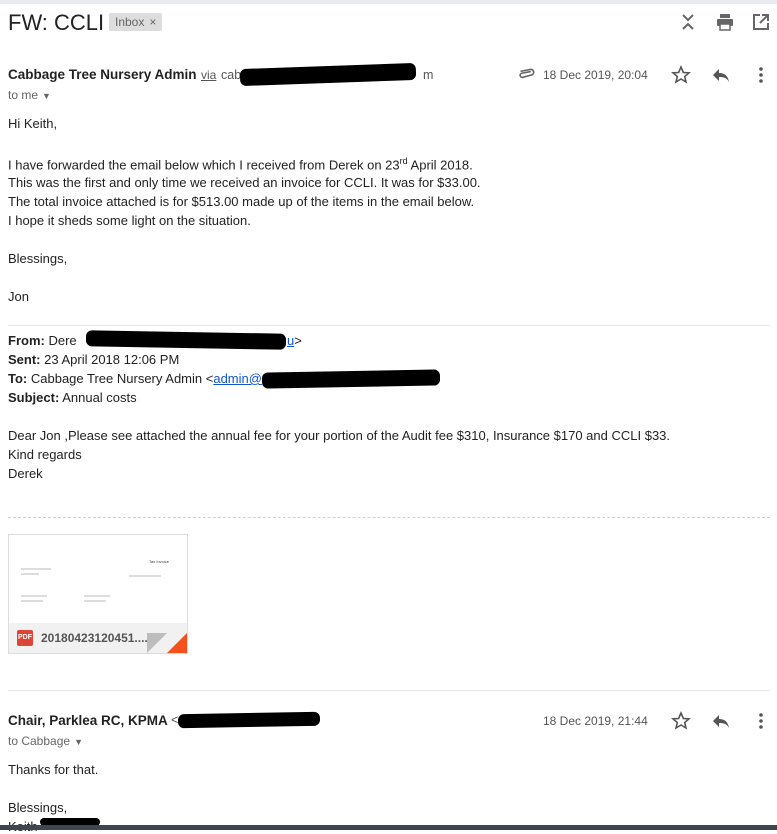  What do you see at coordinates (208, 75) in the screenshot?
I see `via-link: via` at bounding box center [208, 75].